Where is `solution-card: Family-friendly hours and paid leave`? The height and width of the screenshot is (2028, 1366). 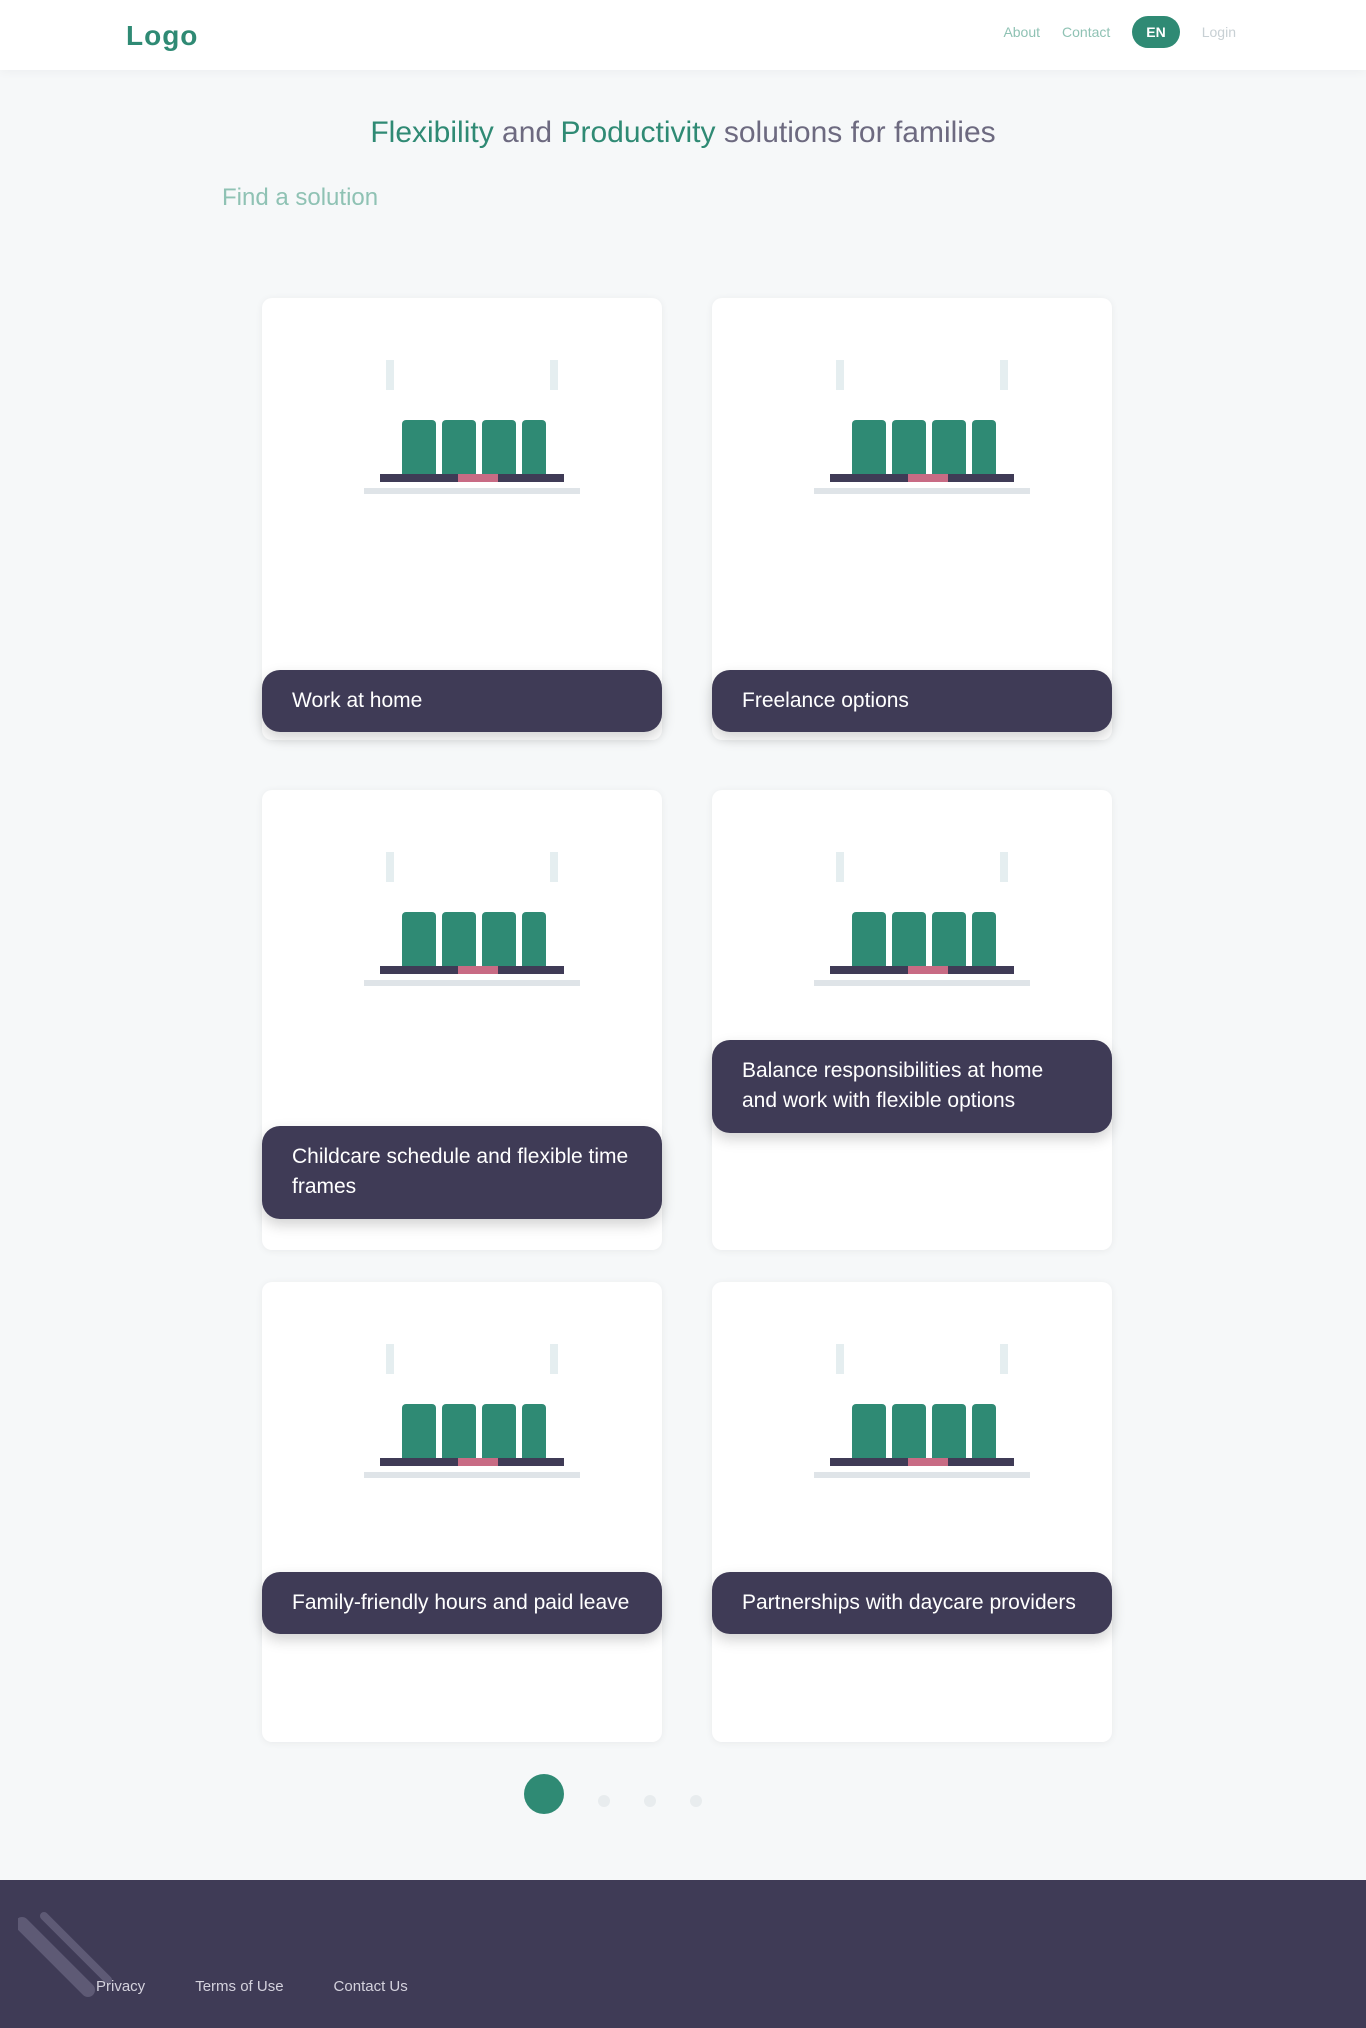 solution-card: Family-friendly hours and paid leave is located at coordinates (462, 1512).